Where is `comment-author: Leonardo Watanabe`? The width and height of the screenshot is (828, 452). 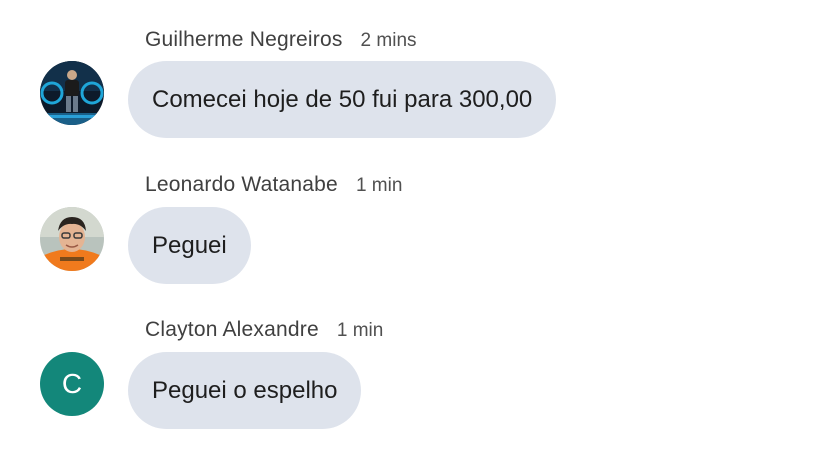
comment-author: Leonardo Watanabe is located at coordinates (241, 184).